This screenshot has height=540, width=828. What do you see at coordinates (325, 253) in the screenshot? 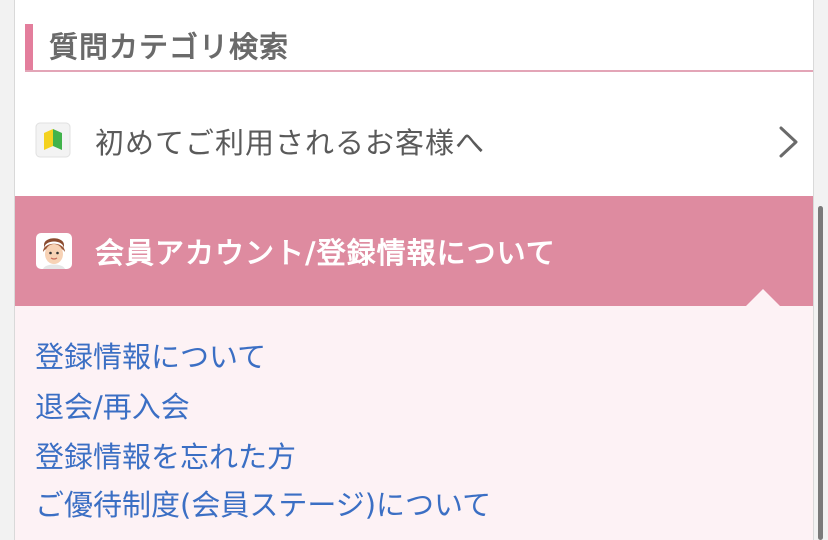
I see `category-label: 会員アカウント/登録情報について` at bounding box center [325, 253].